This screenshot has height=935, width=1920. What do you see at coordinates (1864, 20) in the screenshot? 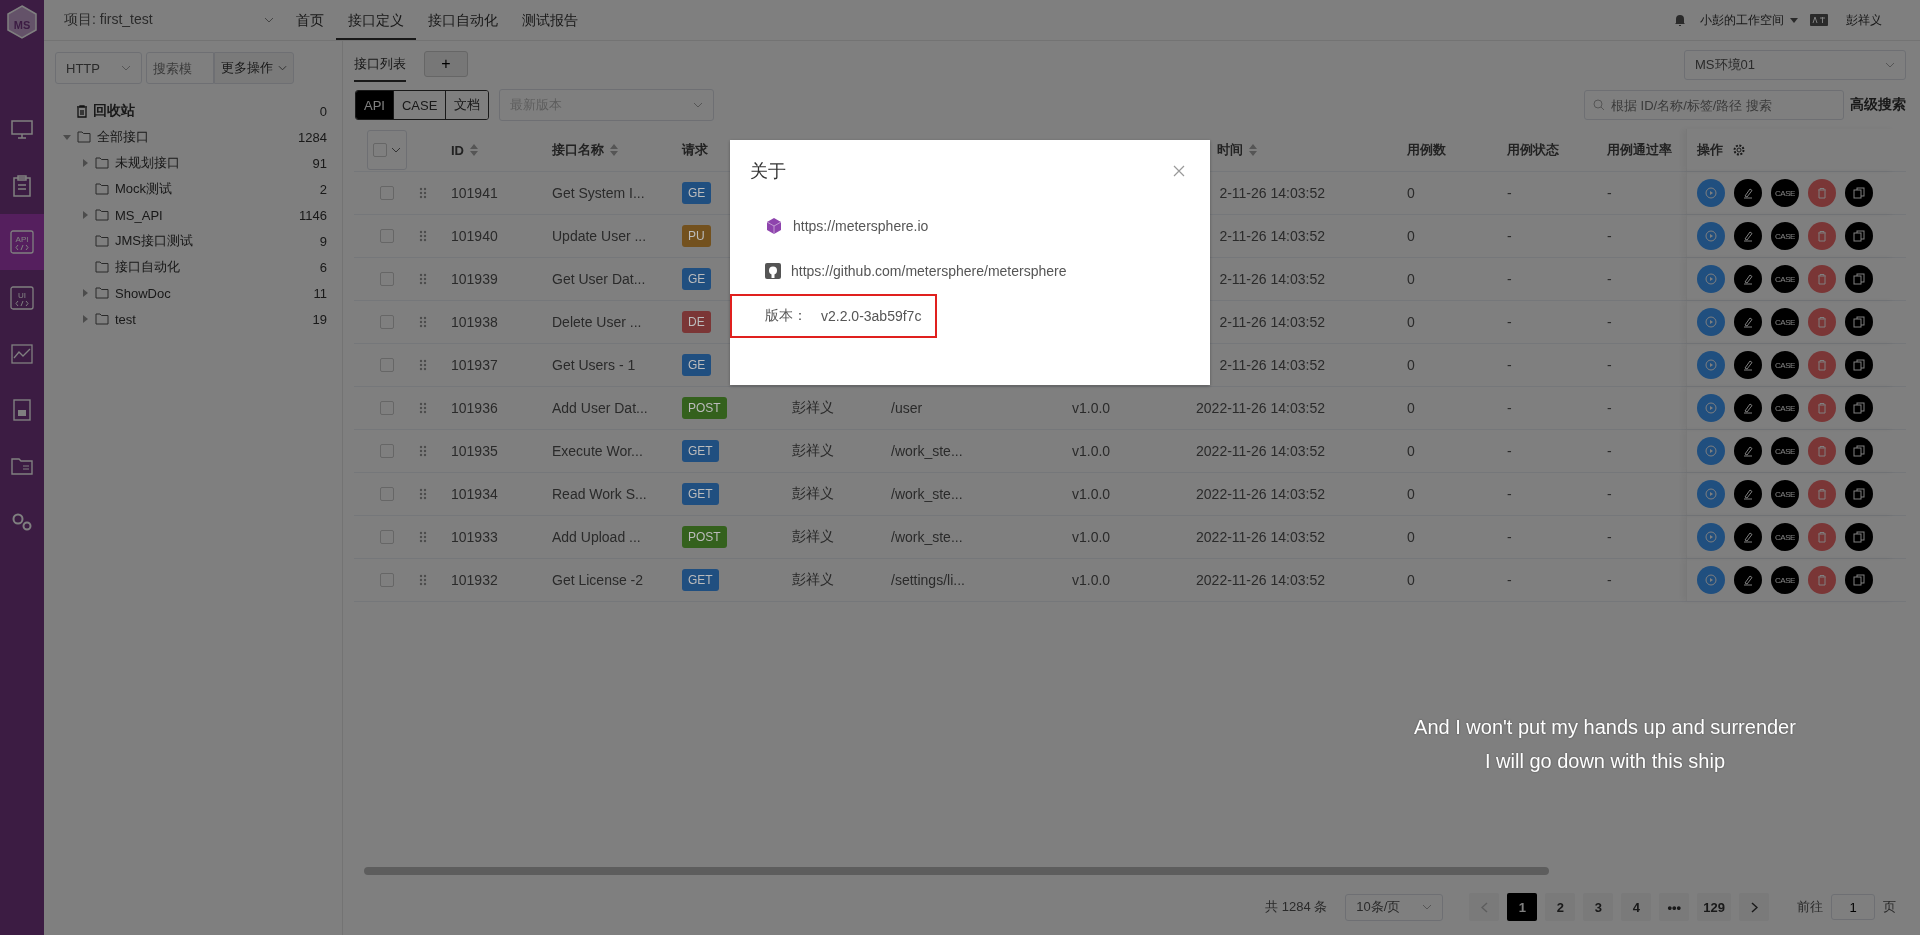
I see `user-name: 彭祥义` at bounding box center [1864, 20].